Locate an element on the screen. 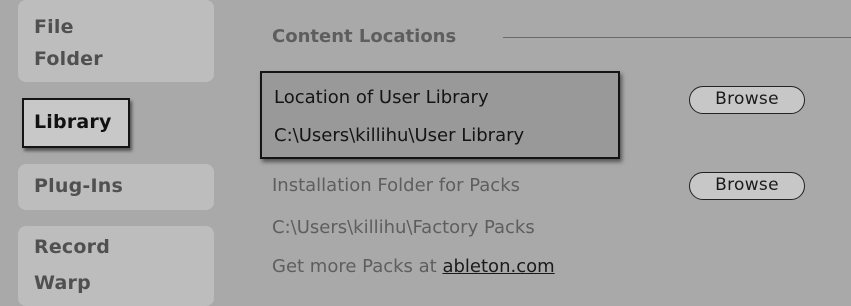 This screenshot has height=306, width=851. packs-folder-label: Installation Folder for Packs is located at coordinates (396, 185).